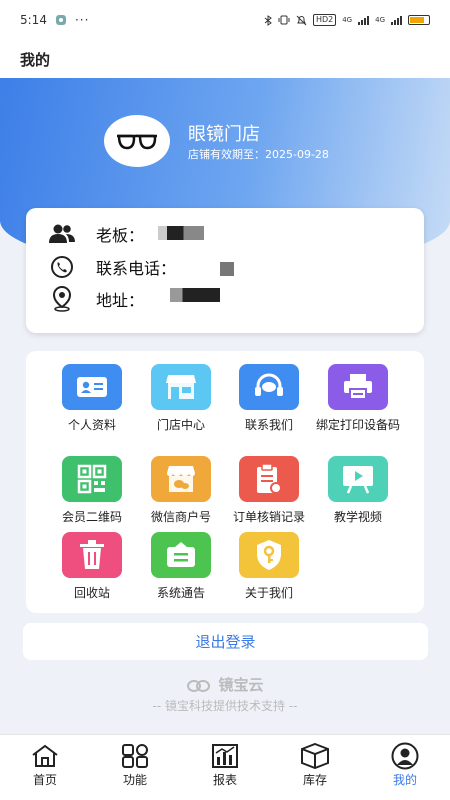 This screenshot has height=800, width=450. Describe the element at coordinates (269, 387) in the screenshot. I see `headset-icon` at that location.